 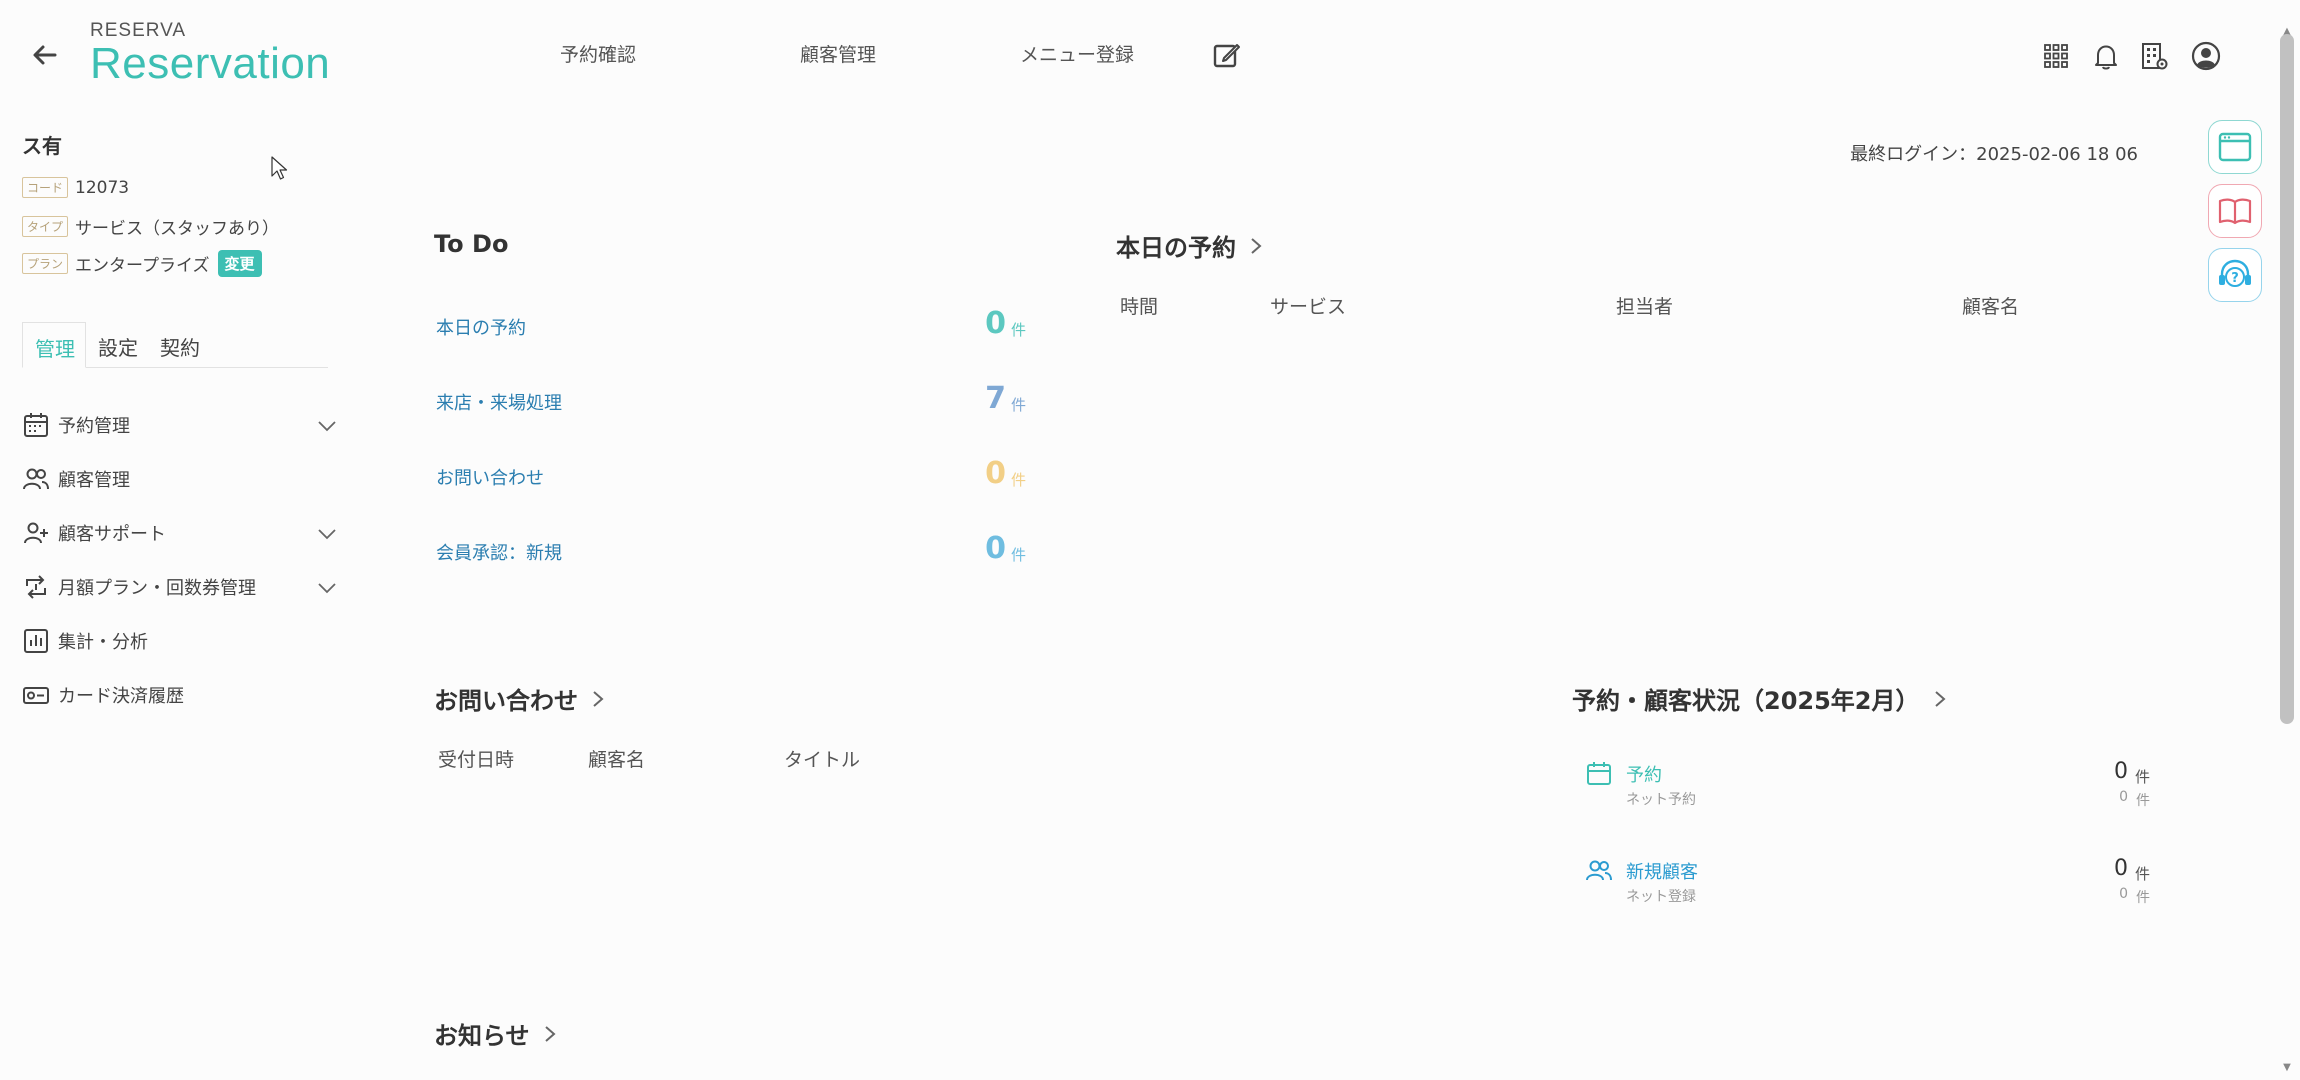 What do you see at coordinates (177, 229) in the screenshot?
I see `store-type: サービス（スタッフあり）` at bounding box center [177, 229].